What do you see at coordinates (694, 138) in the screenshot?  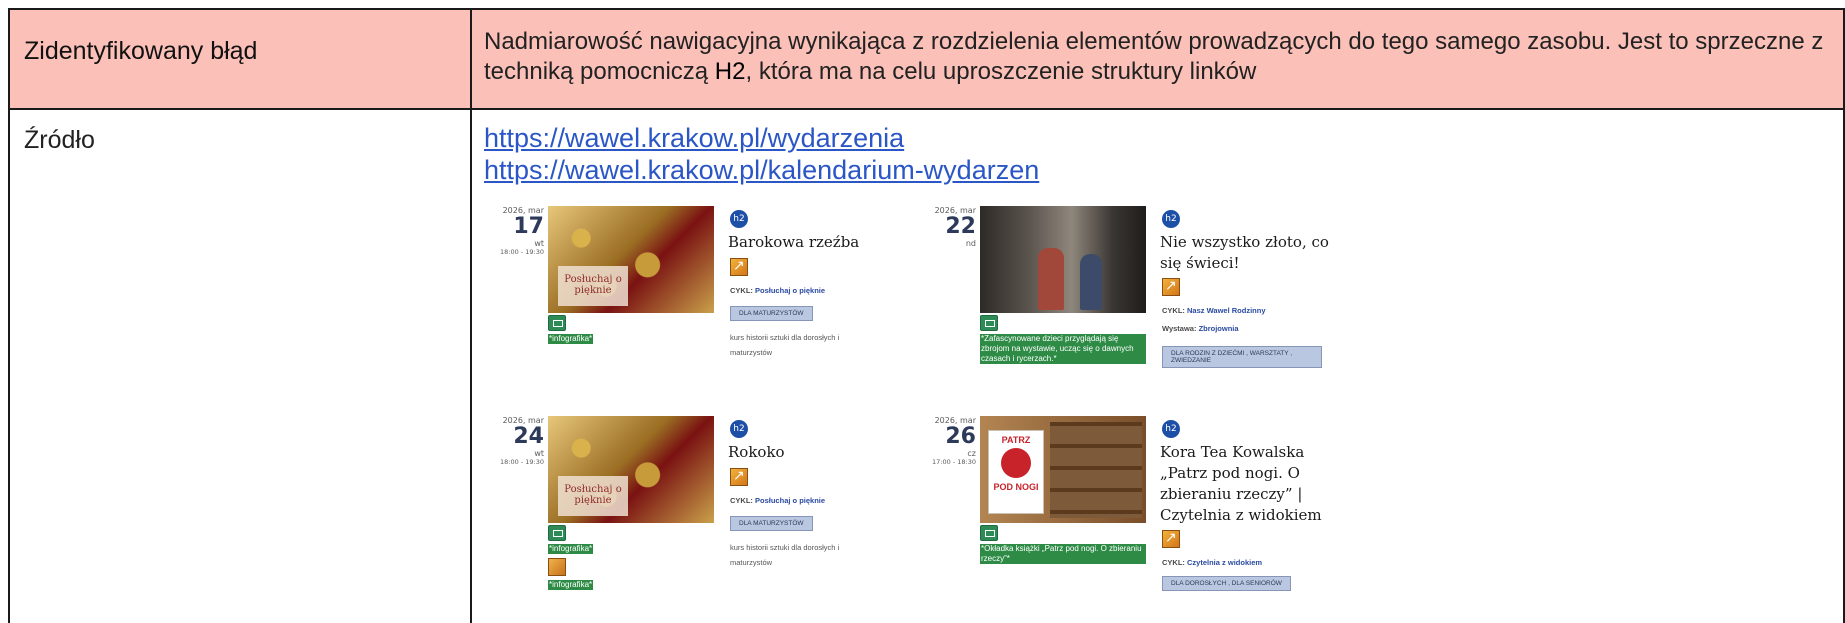 I see `source-link-wydarzenia: https://wawel.krakow.pl/wydarzenia` at bounding box center [694, 138].